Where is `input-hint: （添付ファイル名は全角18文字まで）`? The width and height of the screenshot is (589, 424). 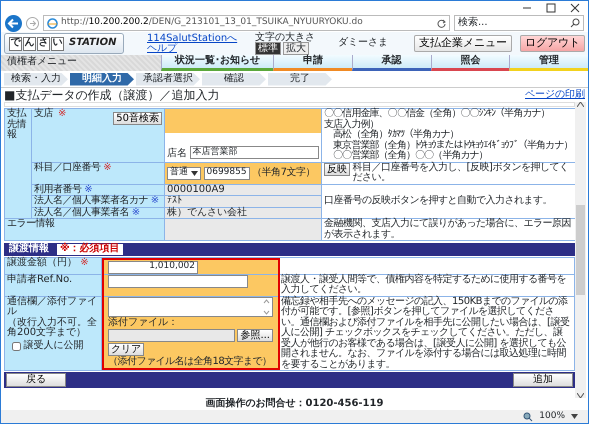 input-hint: （添付ファイル名は全角18文字まで） is located at coordinates (190, 362).